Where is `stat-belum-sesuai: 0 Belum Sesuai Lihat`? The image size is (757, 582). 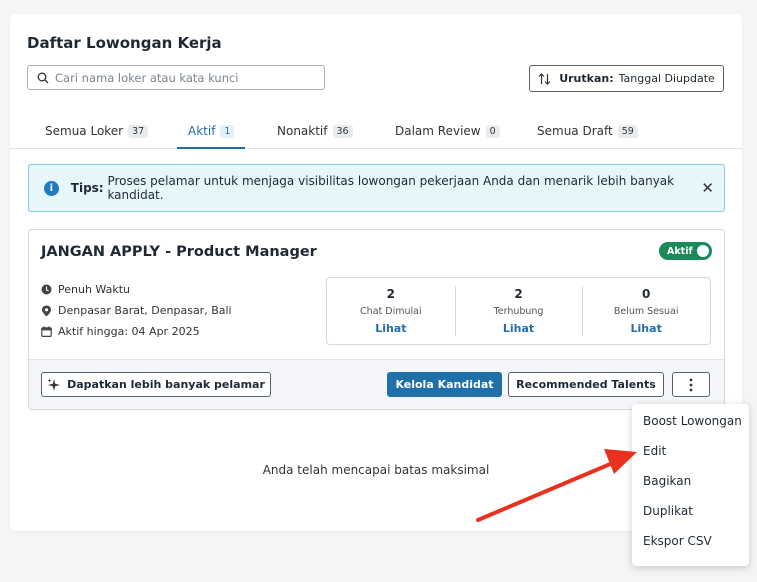 stat-belum-sesuai: 0 Belum Sesuai Lihat is located at coordinates (646, 311).